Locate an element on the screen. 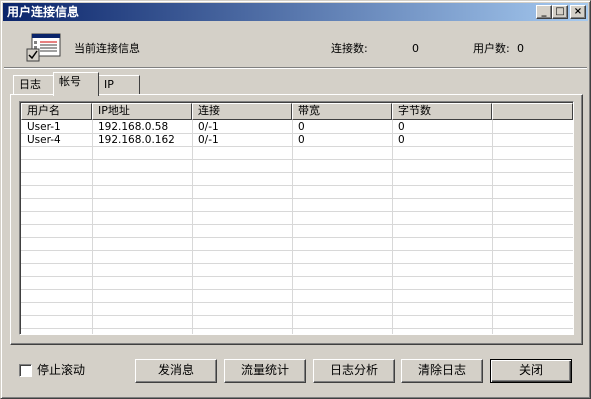 Image resolution: width=591 pixels, height=399 pixels. tab-account: 帐号 is located at coordinates (76, 84).